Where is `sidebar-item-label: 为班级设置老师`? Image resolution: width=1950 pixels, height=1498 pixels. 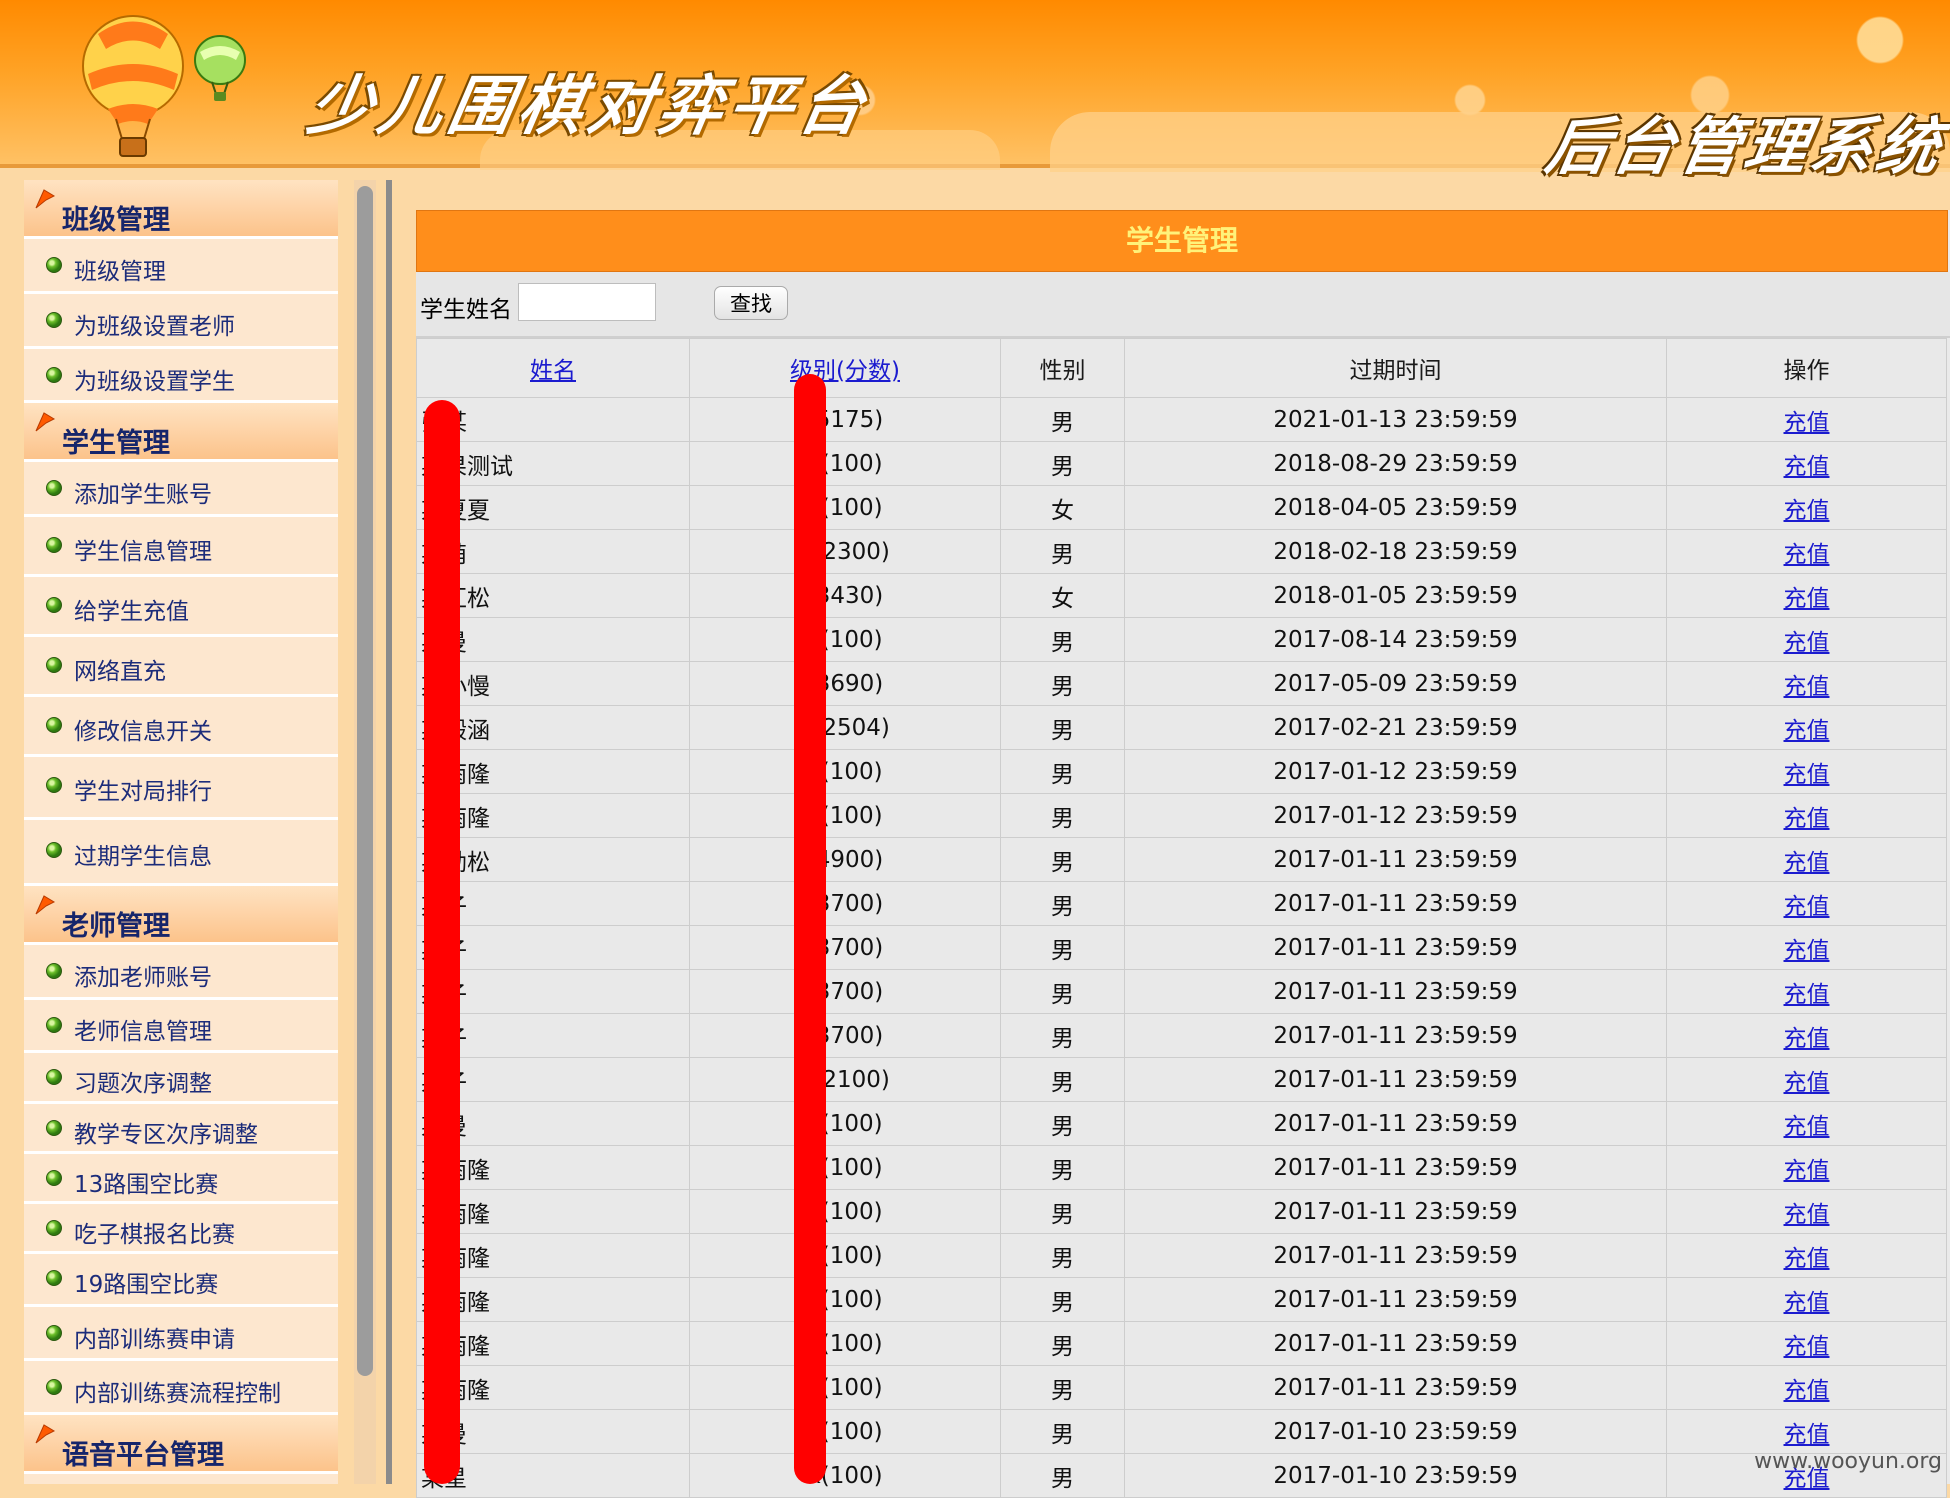
sidebar-item-label: 为班级设置老师 is located at coordinates (154, 327).